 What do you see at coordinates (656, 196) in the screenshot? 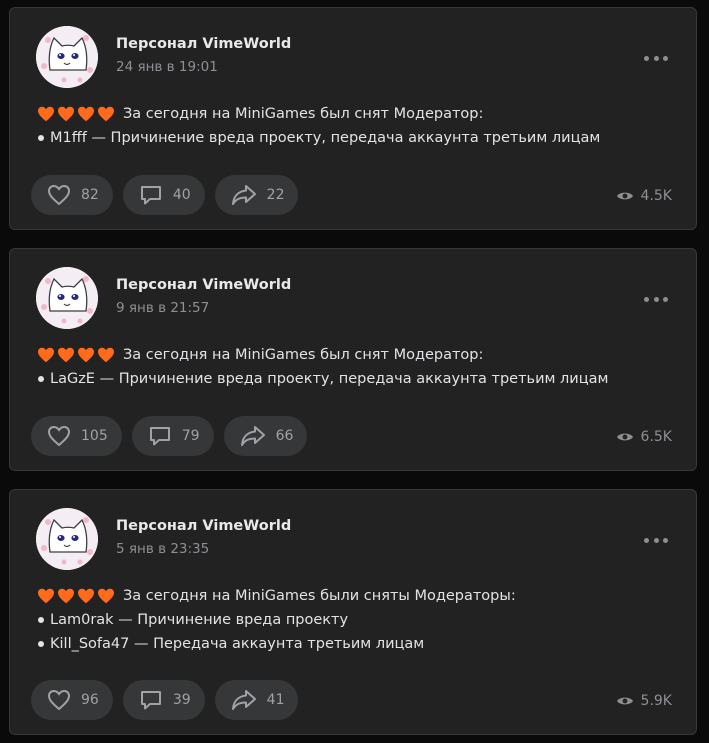
I see `views-count: 4.5K` at bounding box center [656, 196].